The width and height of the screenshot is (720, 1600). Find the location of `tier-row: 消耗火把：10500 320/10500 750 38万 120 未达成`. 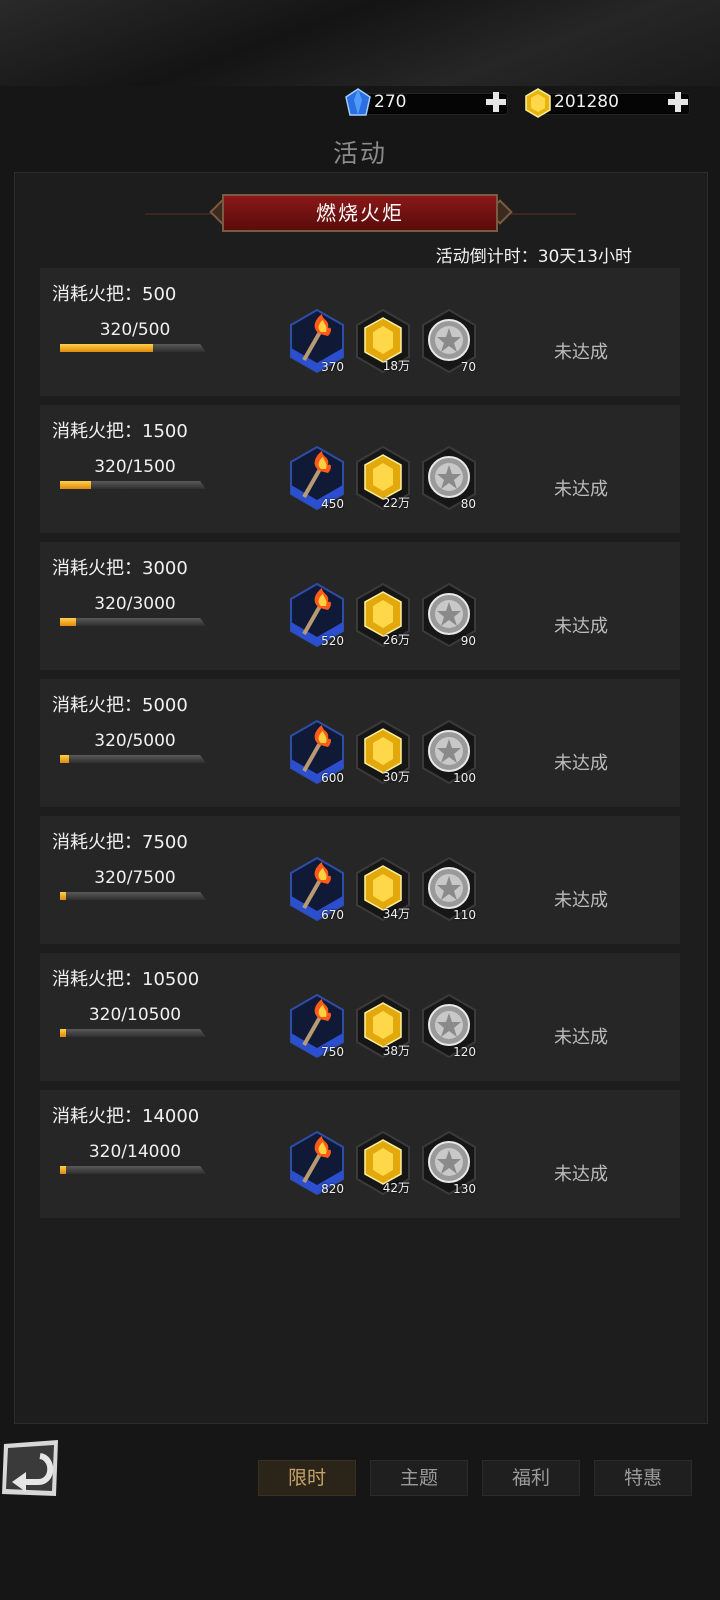

tier-row: 消耗火把：10500 320/10500 750 38万 120 未达成 is located at coordinates (360, 1017).